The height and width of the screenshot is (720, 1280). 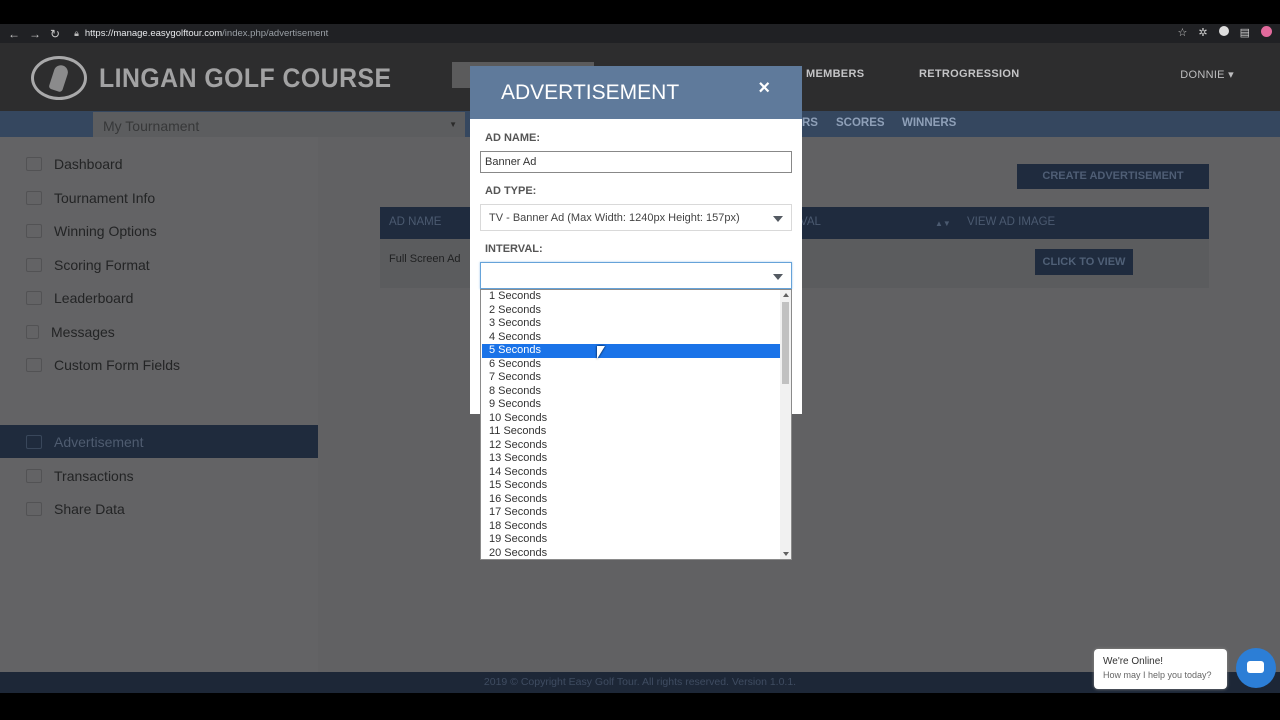 I want to click on sidebar-item-label: Custom Form Fields, so click(x=117, y=364).